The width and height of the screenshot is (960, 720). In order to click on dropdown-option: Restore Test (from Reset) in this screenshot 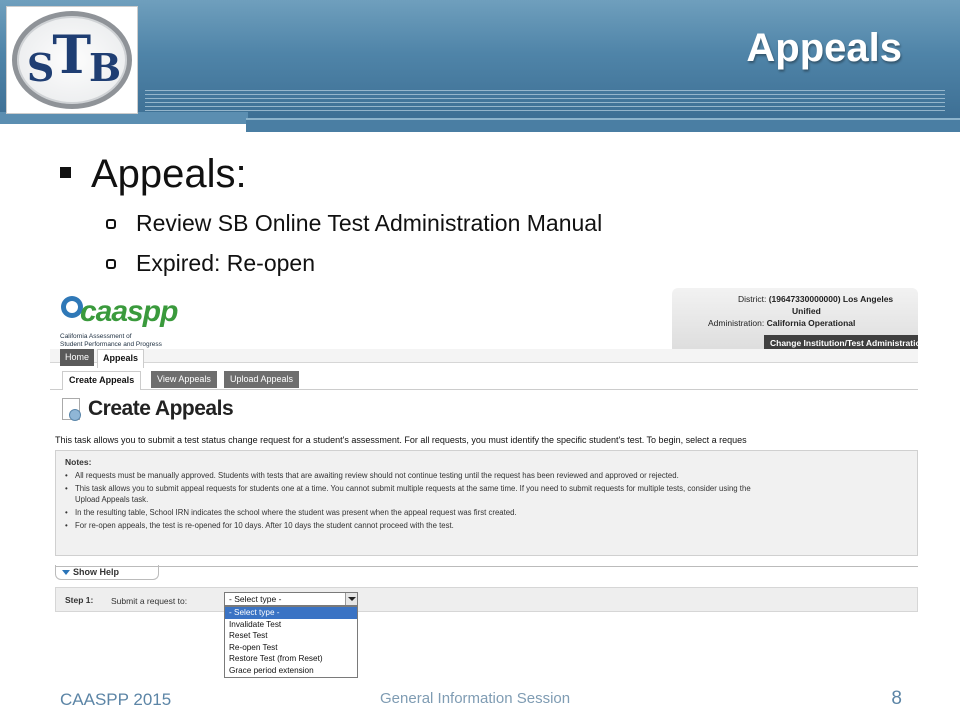, I will do `click(291, 659)`.